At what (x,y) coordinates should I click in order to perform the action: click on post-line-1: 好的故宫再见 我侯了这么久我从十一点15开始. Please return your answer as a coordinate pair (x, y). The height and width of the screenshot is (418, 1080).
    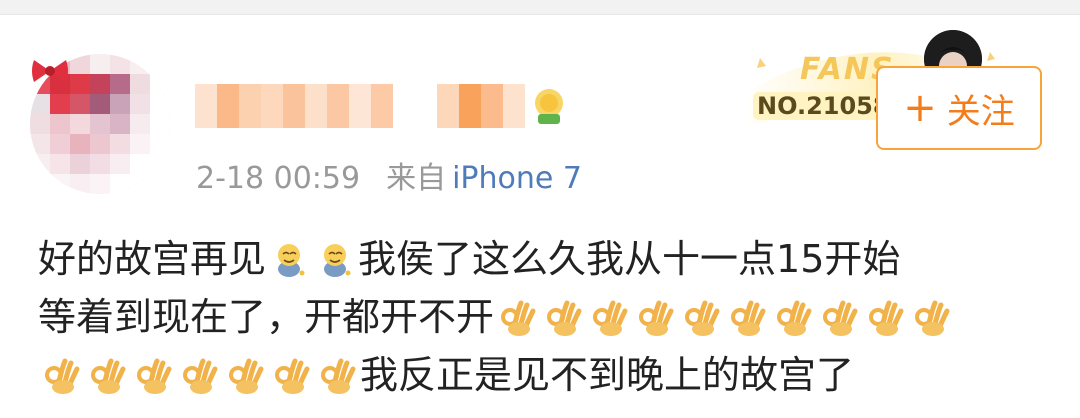
    Looking at the image, I should click on (543, 259).